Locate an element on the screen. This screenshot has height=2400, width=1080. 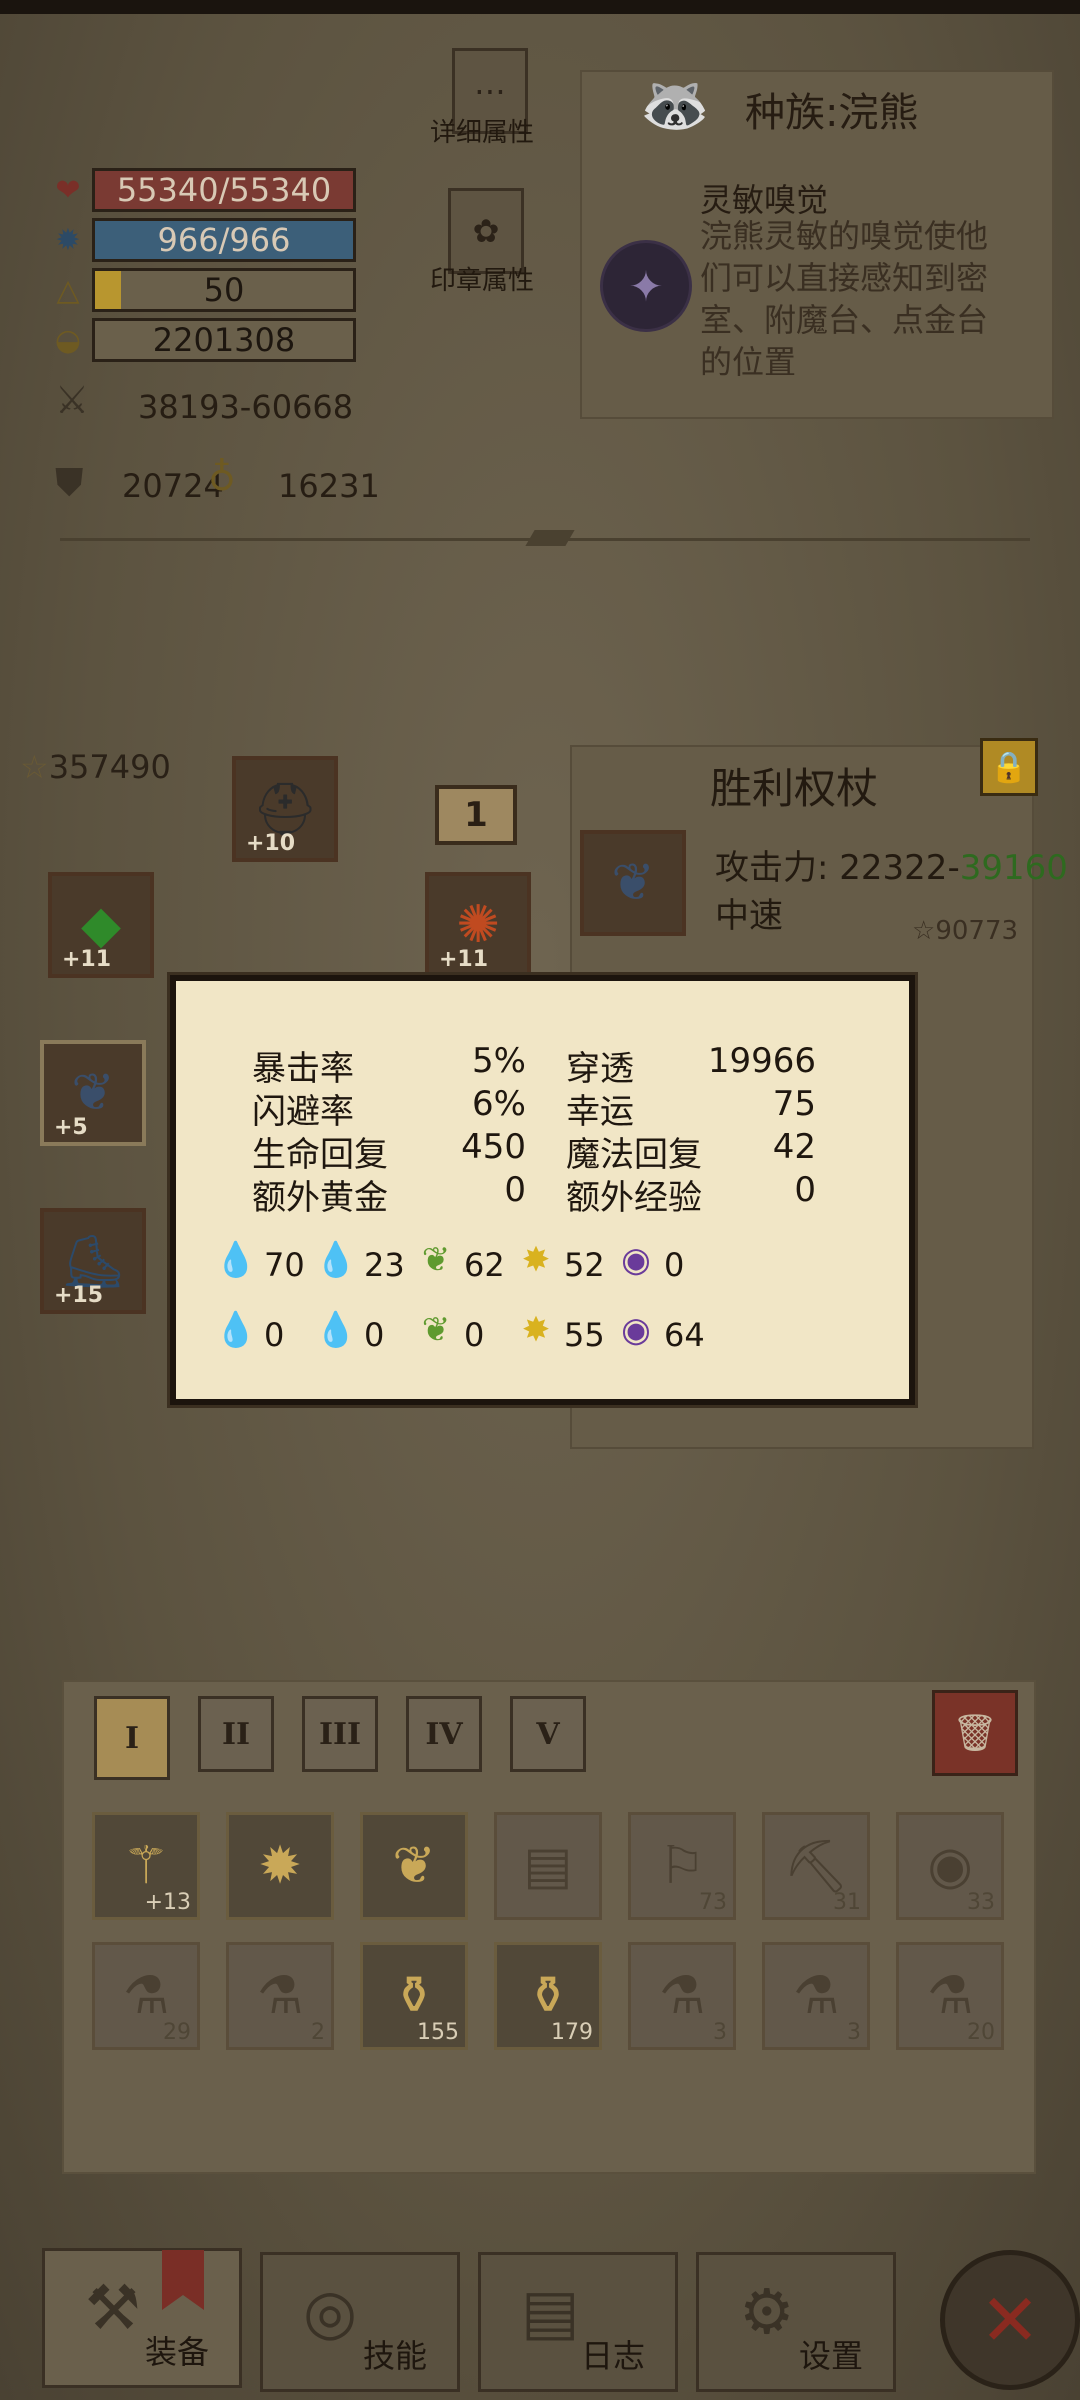
equipment-score: ☆357490 is located at coordinates (95, 767).